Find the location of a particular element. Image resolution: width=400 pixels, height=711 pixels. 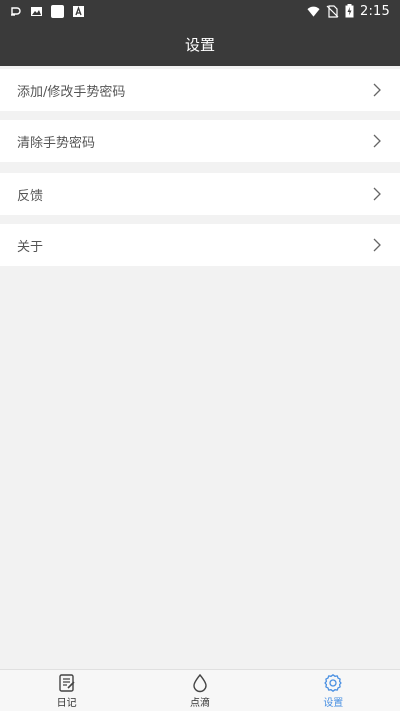

app-header: 设置 is located at coordinates (200, 44).